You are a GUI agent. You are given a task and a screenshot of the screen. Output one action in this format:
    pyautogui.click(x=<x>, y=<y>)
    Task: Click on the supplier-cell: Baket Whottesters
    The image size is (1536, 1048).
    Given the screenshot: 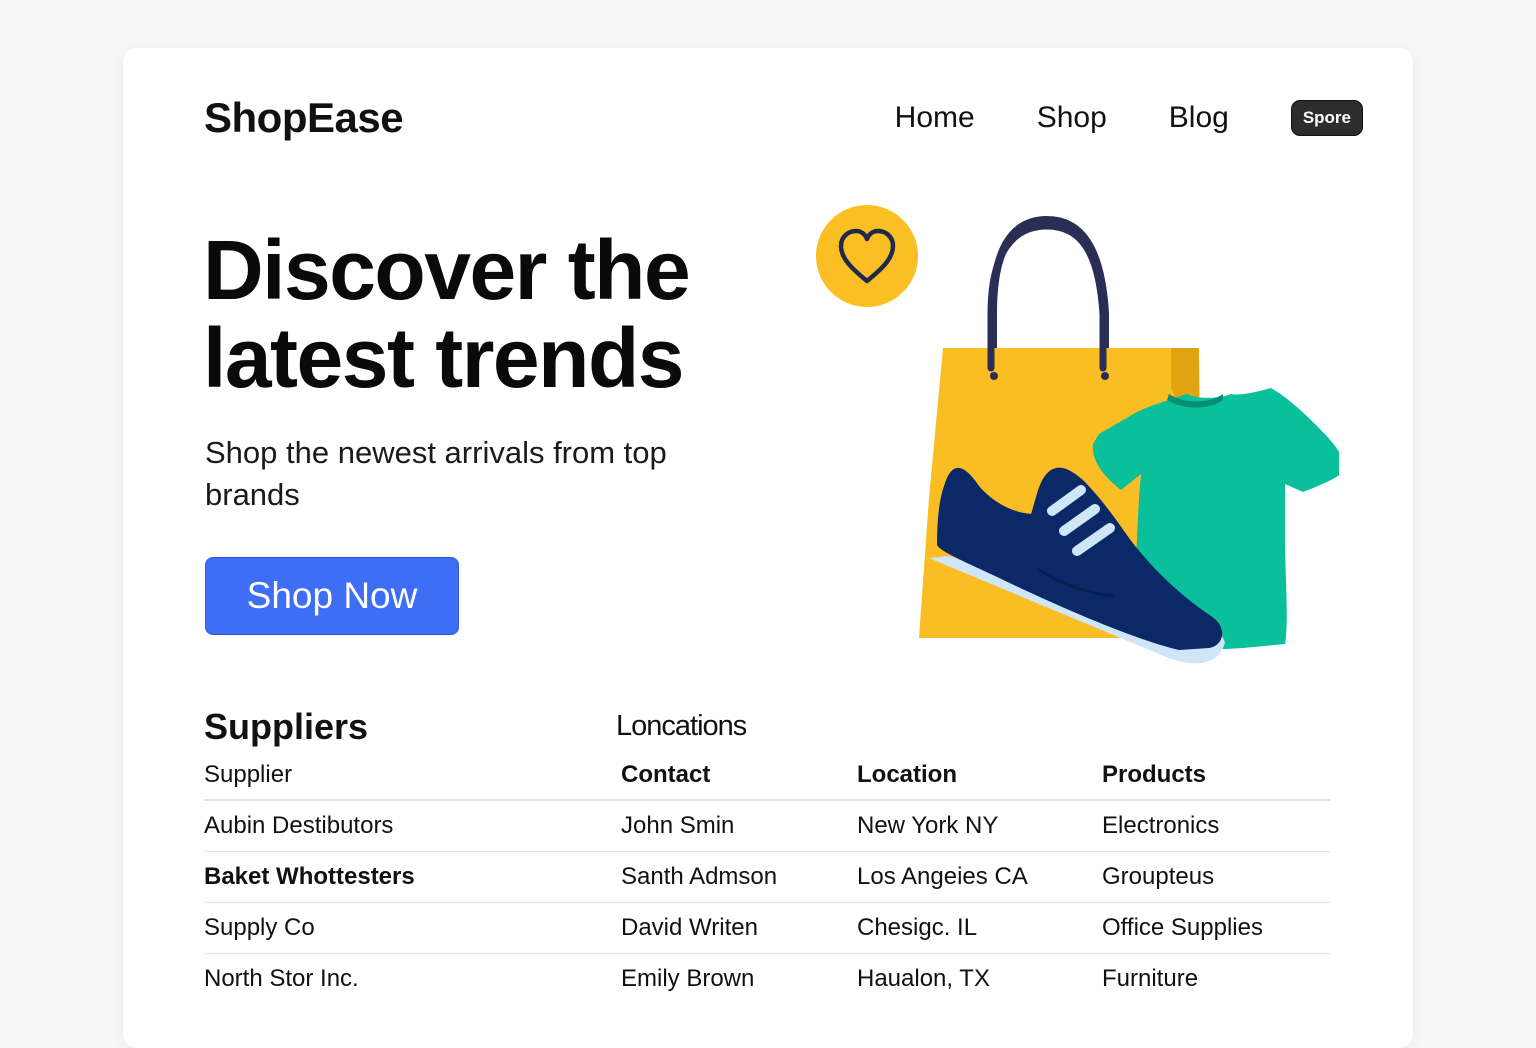 What is the action you would take?
    pyautogui.click(x=412, y=877)
    